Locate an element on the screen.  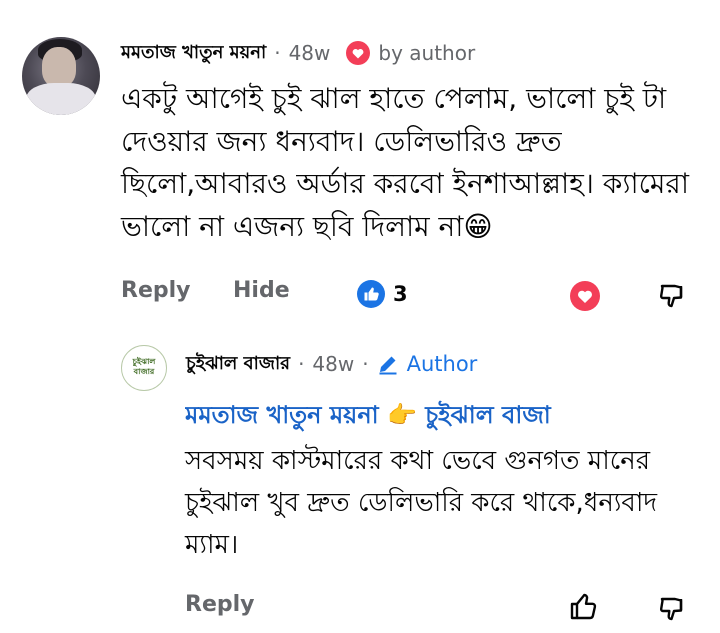
avatar: চুইঝাল বাজার is located at coordinates (144, 368).